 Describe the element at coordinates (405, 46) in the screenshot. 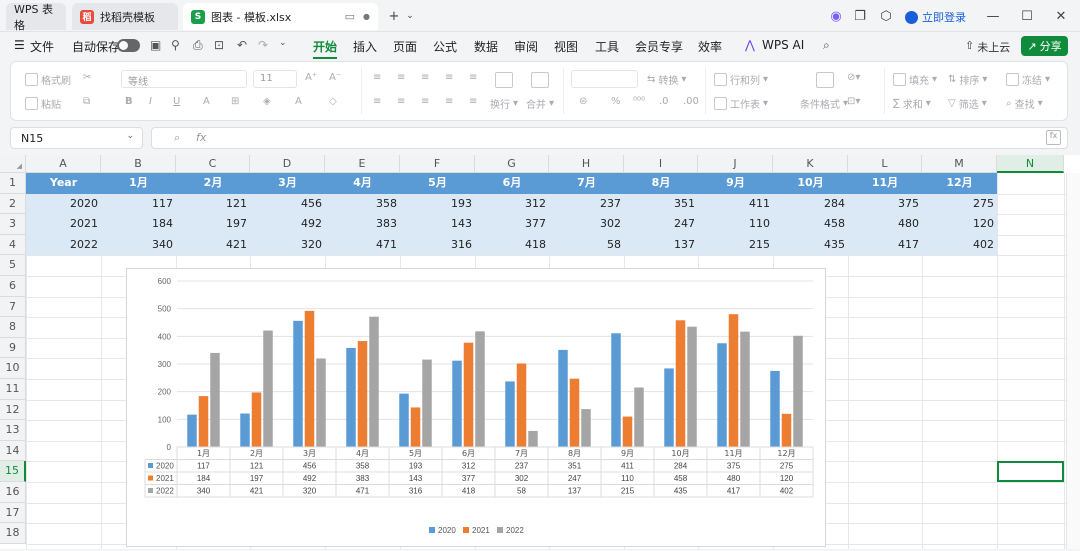

I see `menu-page: 页面` at that location.